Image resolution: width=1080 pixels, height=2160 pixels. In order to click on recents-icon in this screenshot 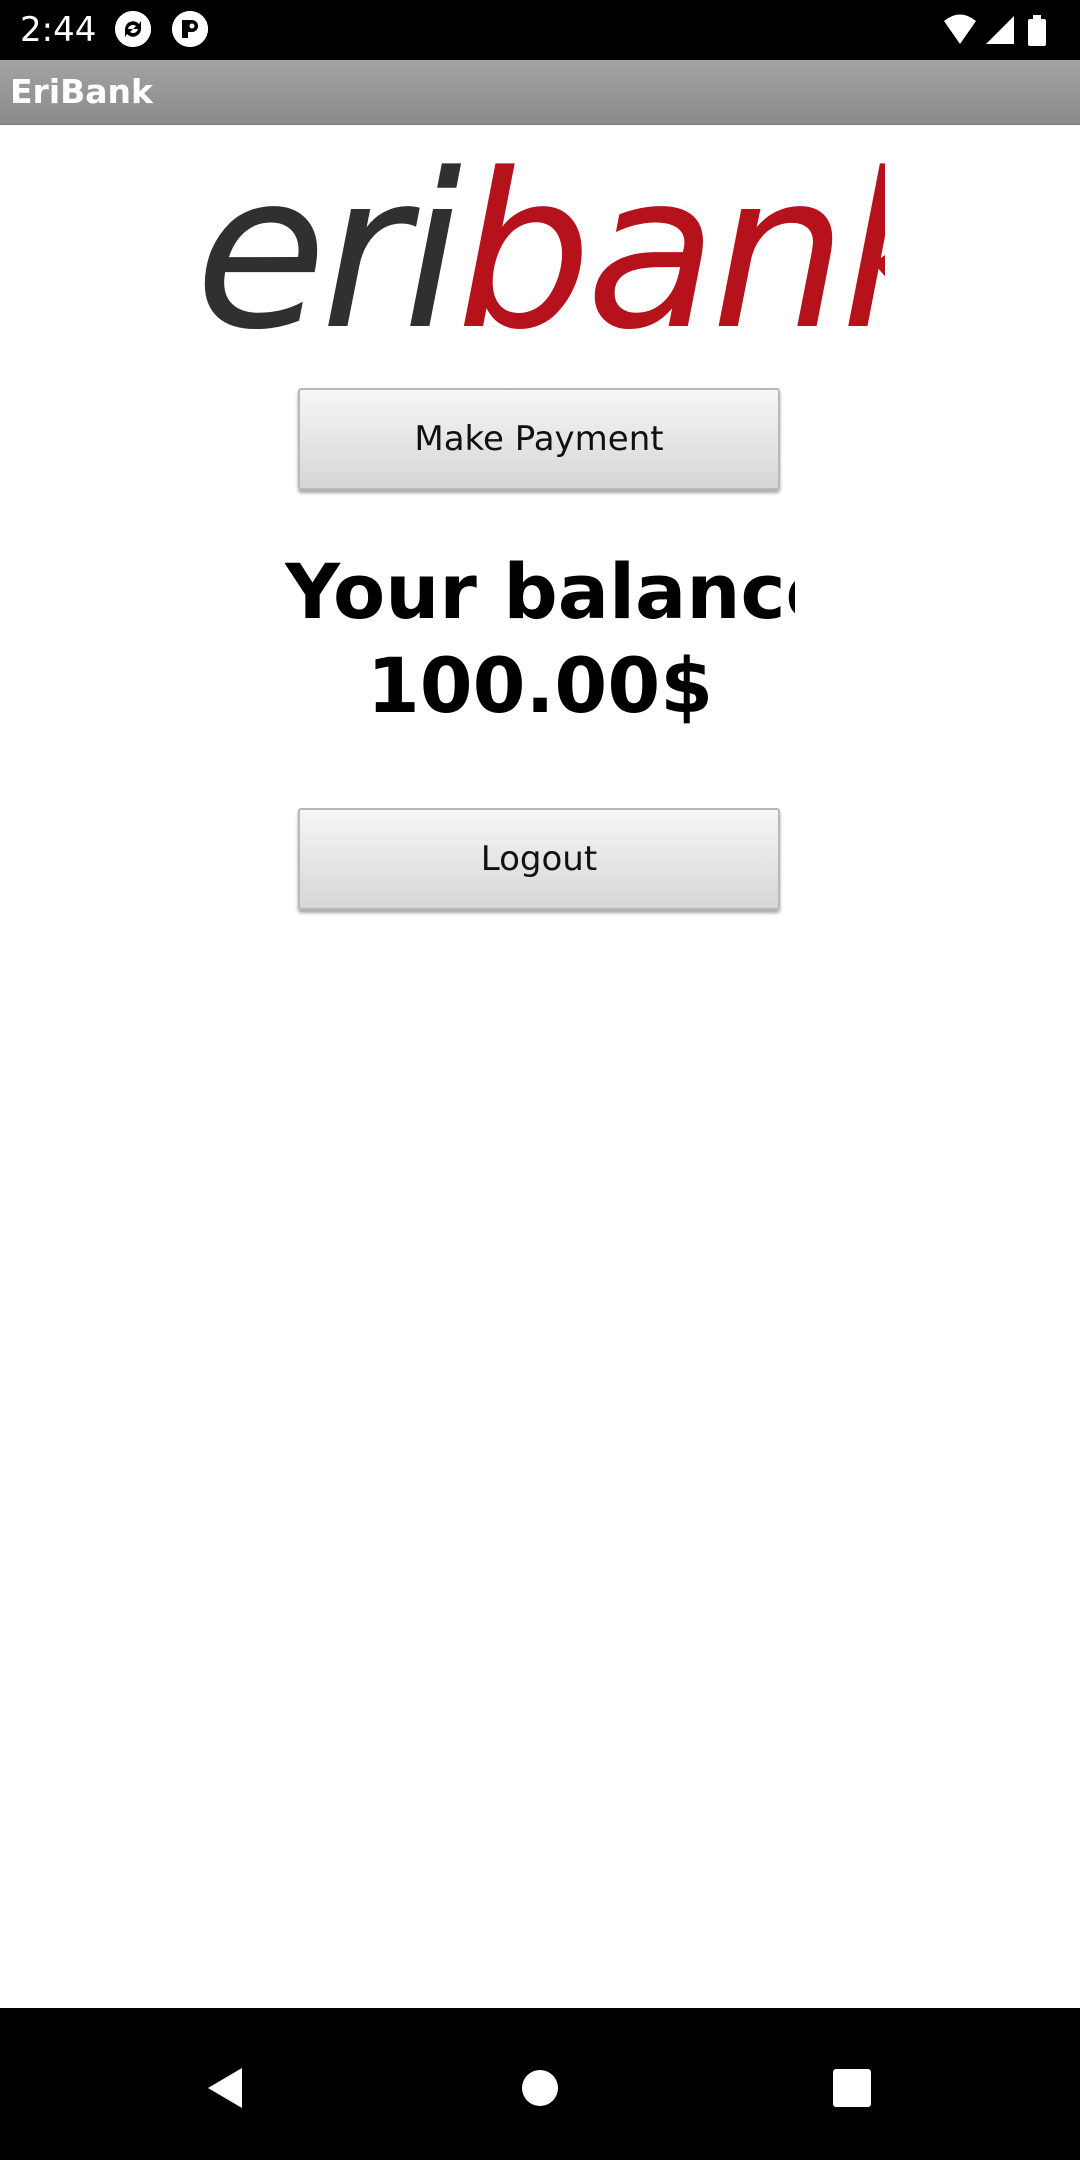, I will do `click(852, 2088)`.